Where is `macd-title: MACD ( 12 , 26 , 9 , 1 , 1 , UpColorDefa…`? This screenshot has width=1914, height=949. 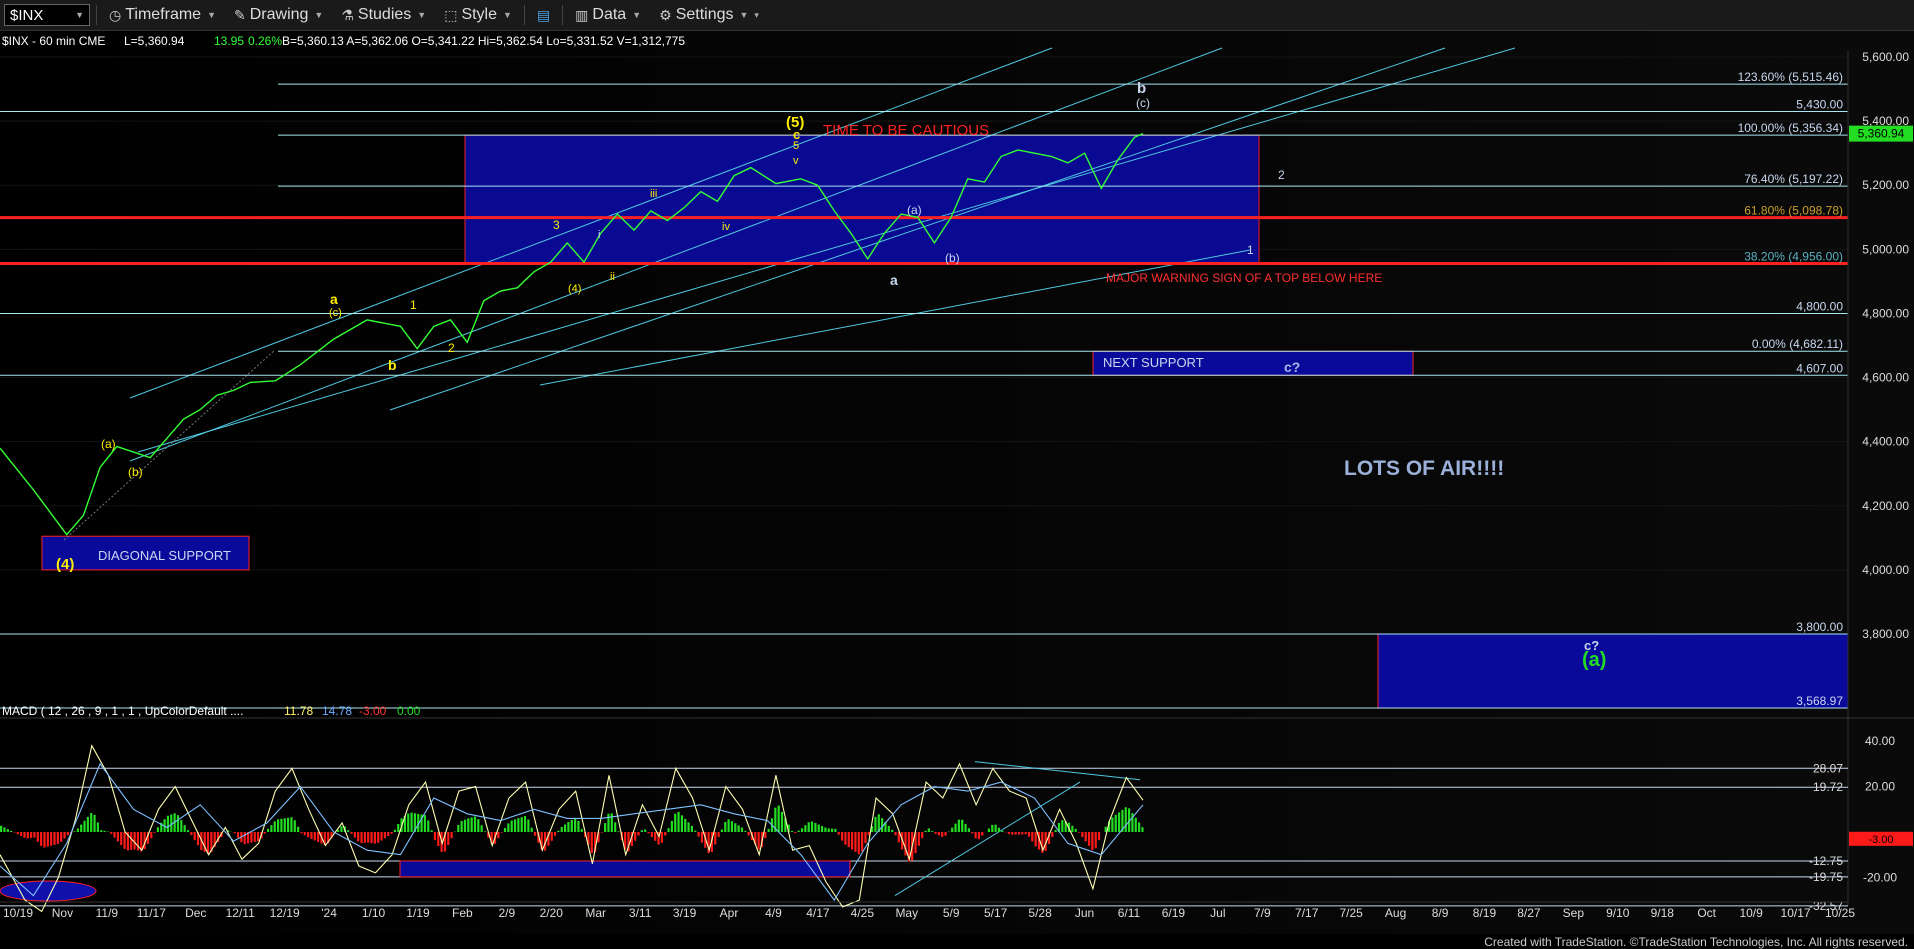 macd-title: MACD ( 12 , 26 , 9 , 1 , 1 , UpColorDefa… is located at coordinates (122, 711).